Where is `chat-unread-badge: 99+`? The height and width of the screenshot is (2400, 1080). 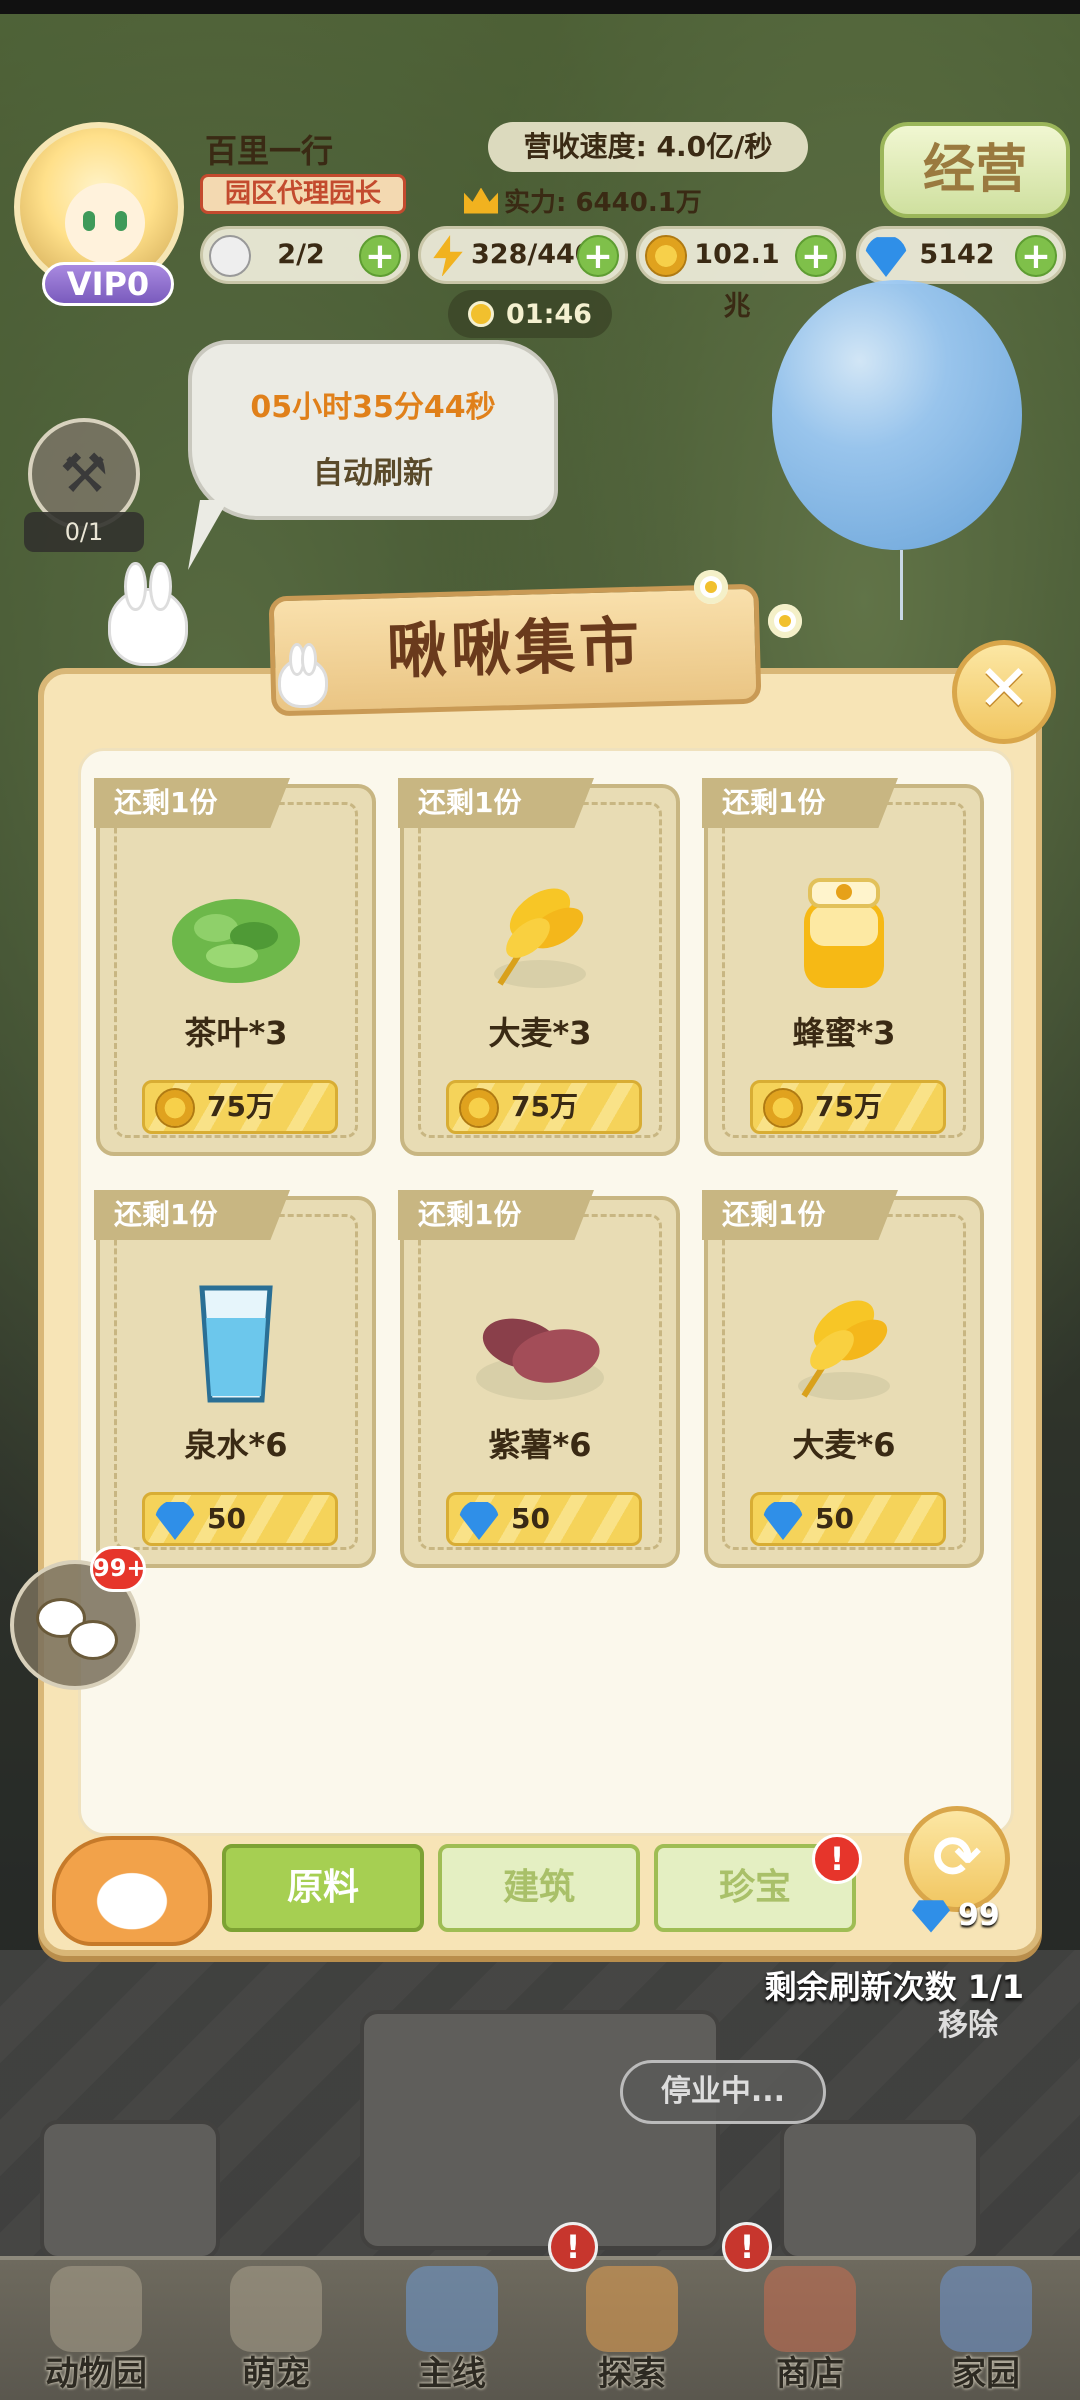
chat-unread-badge: 99+ is located at coordinates (118, 1569).